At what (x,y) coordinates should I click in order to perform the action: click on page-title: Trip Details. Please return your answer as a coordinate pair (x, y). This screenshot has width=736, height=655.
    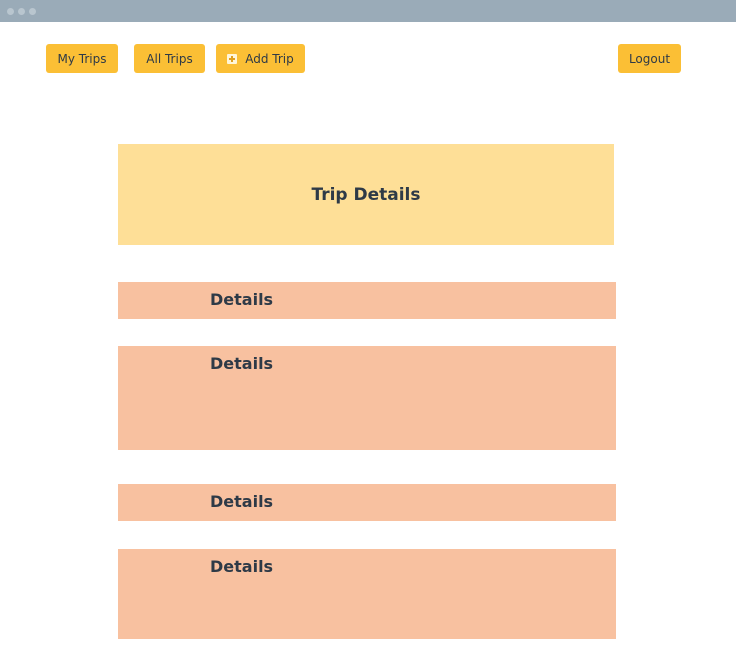
    Looking at the image, I should click on (366, 194).